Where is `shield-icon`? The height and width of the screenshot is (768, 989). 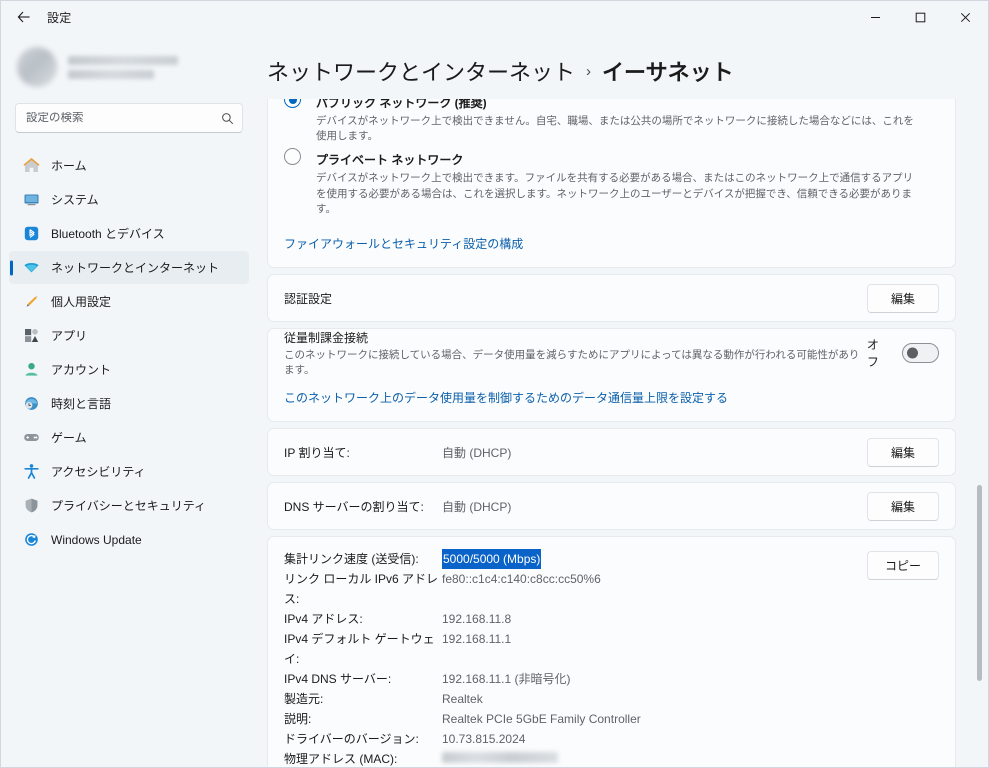
shield-icon is located at coordinates (31, 505).